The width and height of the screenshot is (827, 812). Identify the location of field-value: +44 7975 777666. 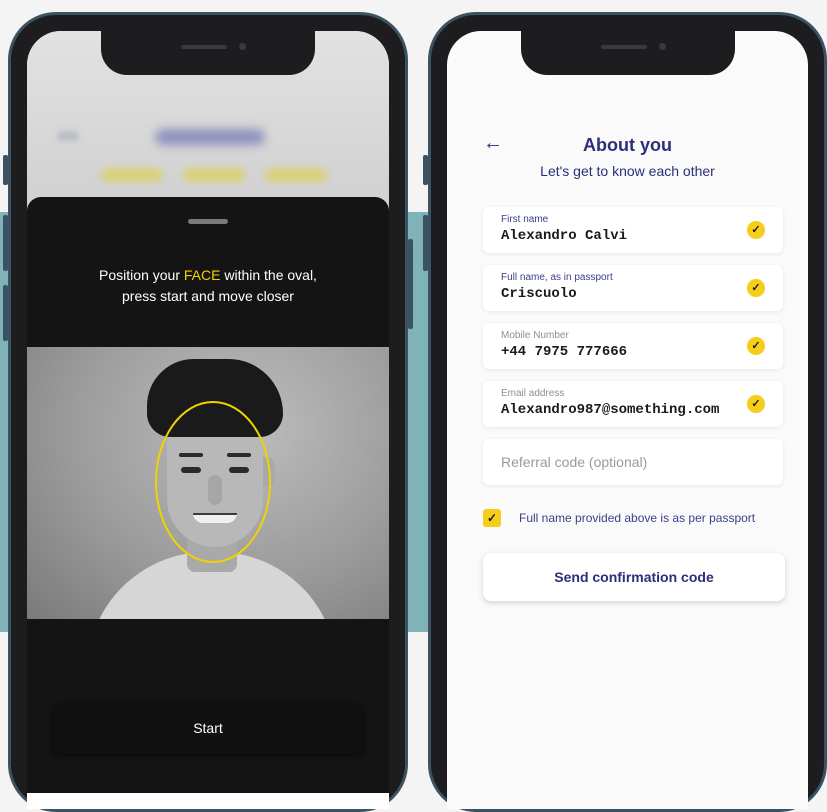
(564, 352).